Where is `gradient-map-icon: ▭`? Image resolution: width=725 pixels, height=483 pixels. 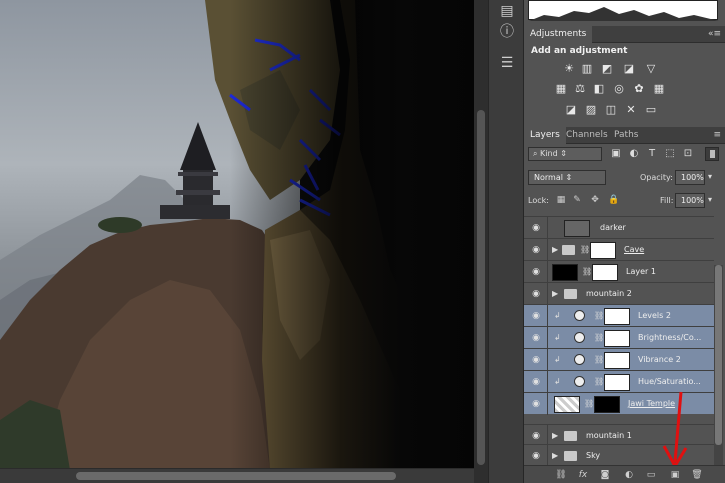
gradient-map-icon: ▭ is located at coordinates (651, 110).